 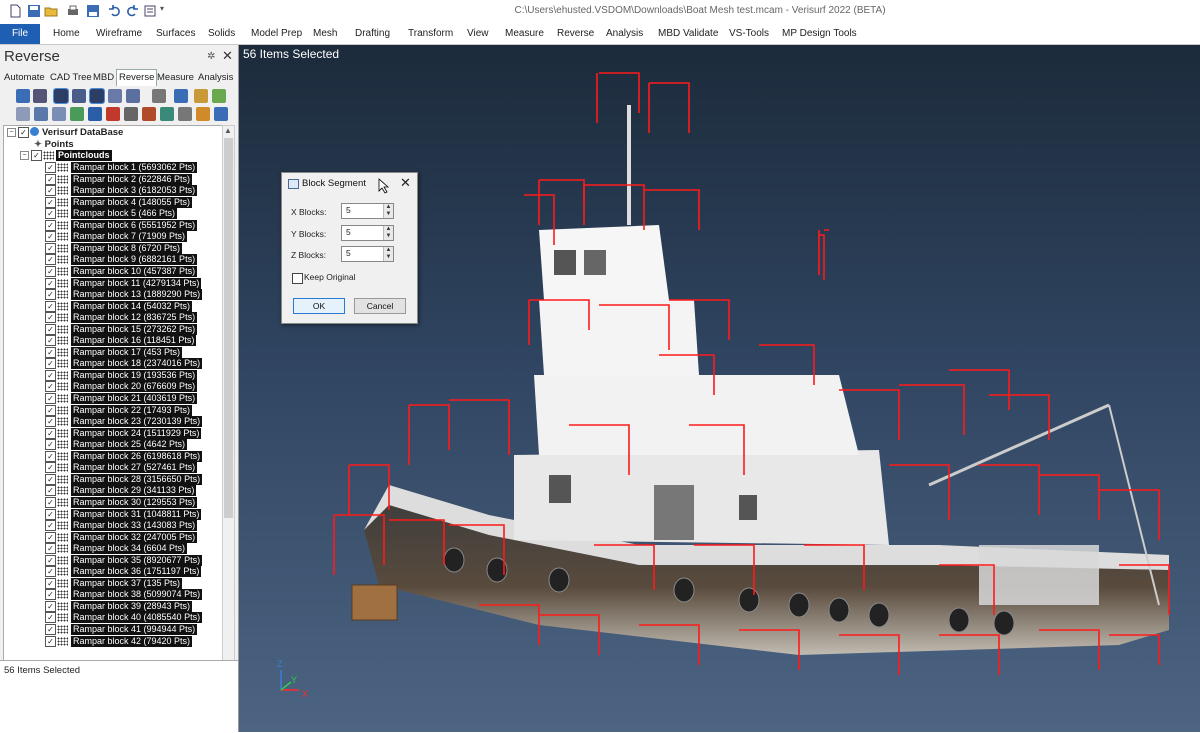 I want to click on x-blocks-spinner: 5 ▲ ▼, so click(x=367, y=211).